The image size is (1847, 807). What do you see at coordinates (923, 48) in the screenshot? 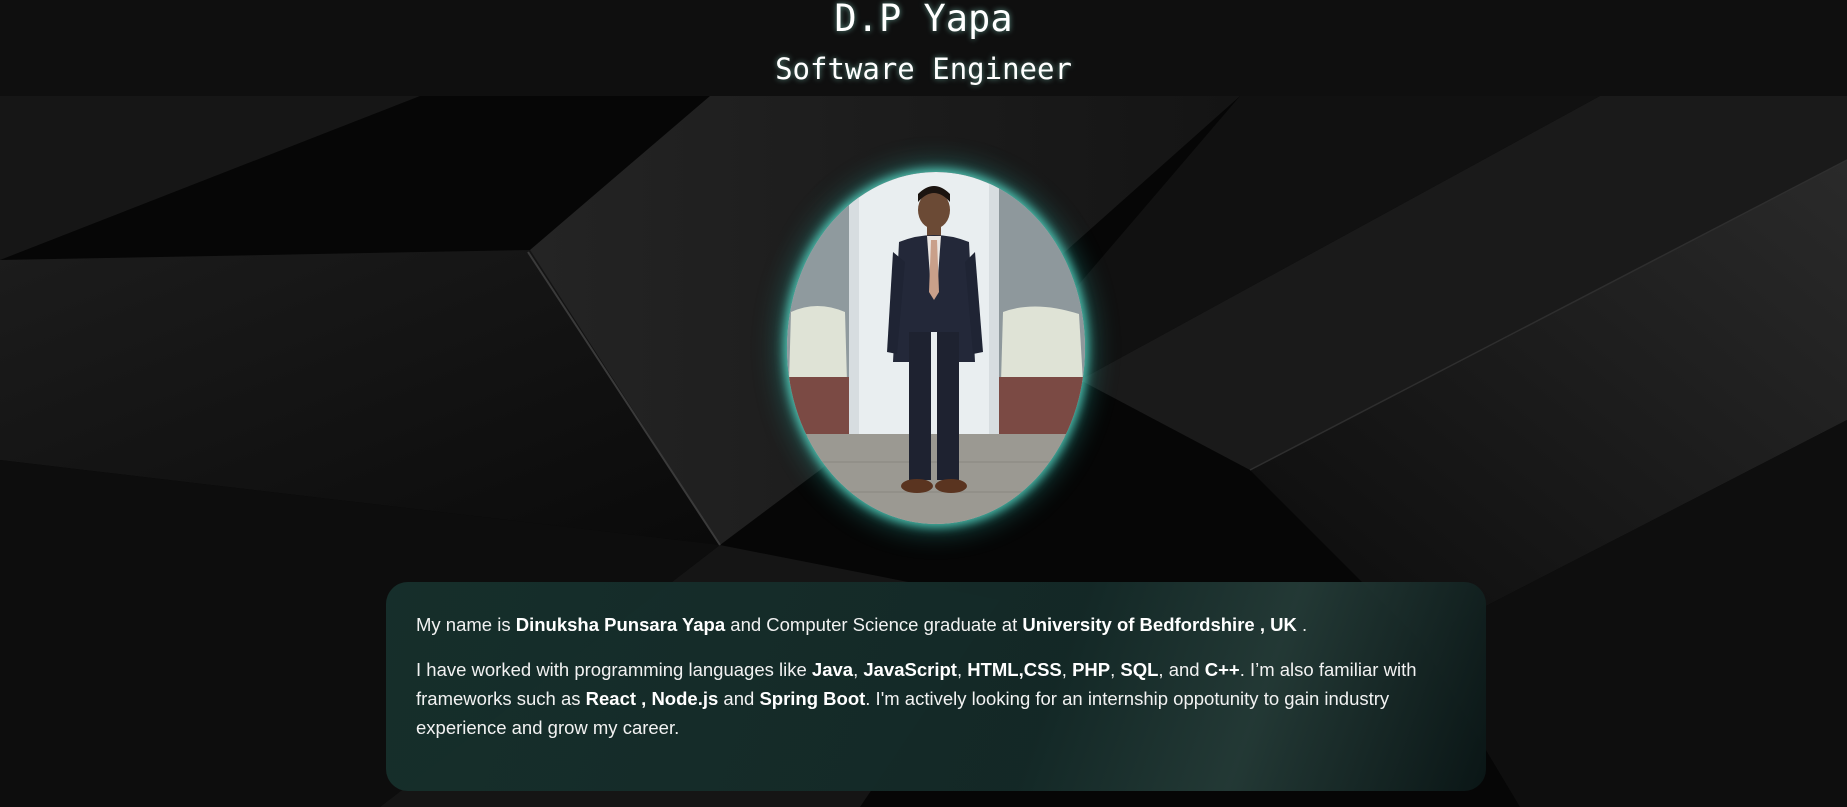
I see `site-header: D.P Yapa Software Engineer` at bounding box center [923, 48].